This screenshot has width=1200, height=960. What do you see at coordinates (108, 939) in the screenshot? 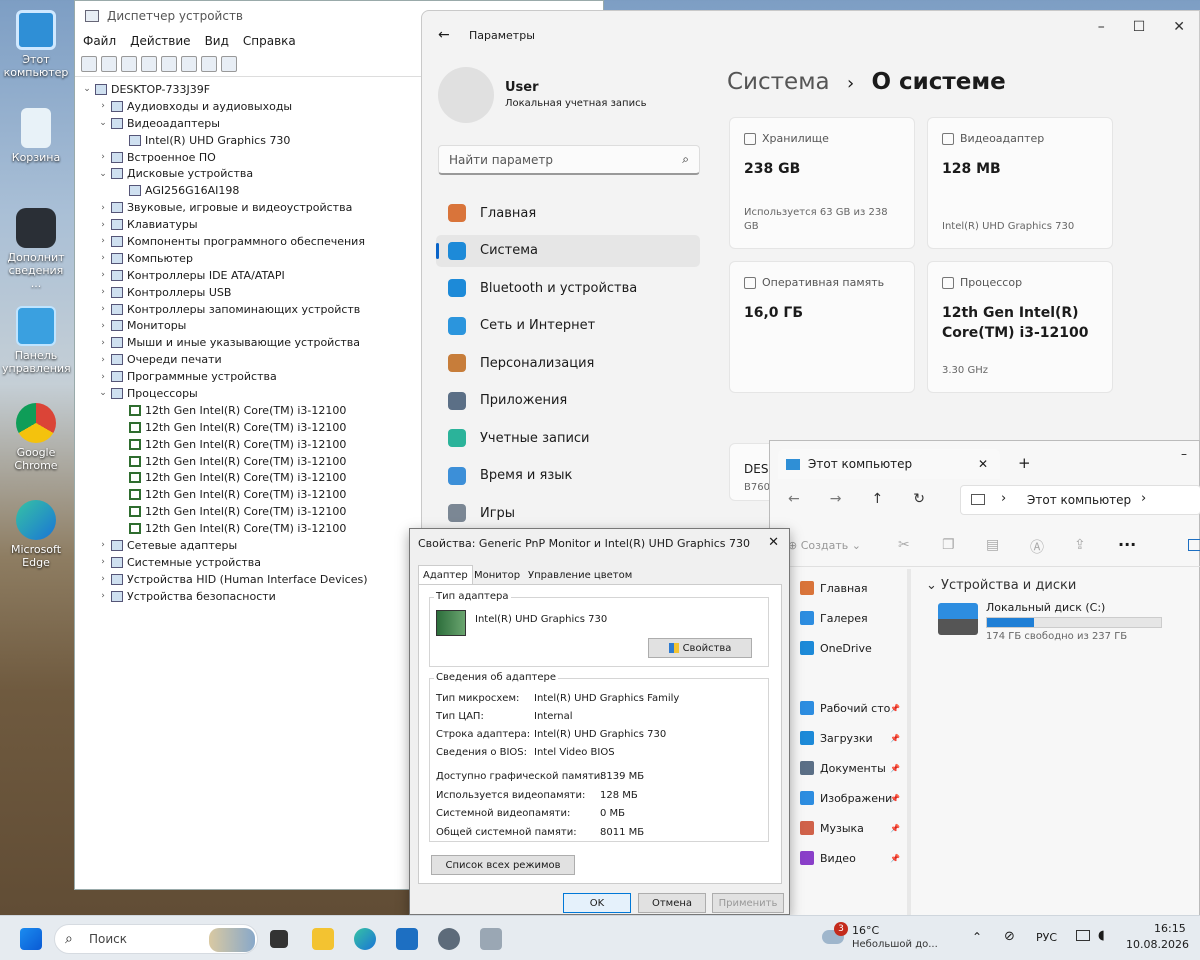
I see `search-input: Поиск` at bounding box center [108, 939].